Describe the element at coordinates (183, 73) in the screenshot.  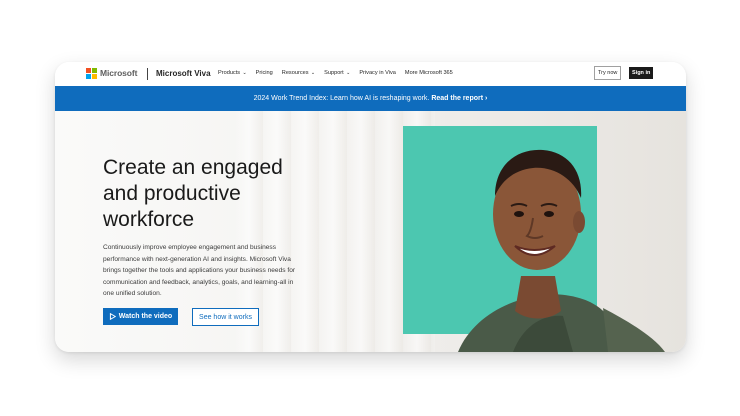
I see `product-name: Microsoft Viva` at that location.